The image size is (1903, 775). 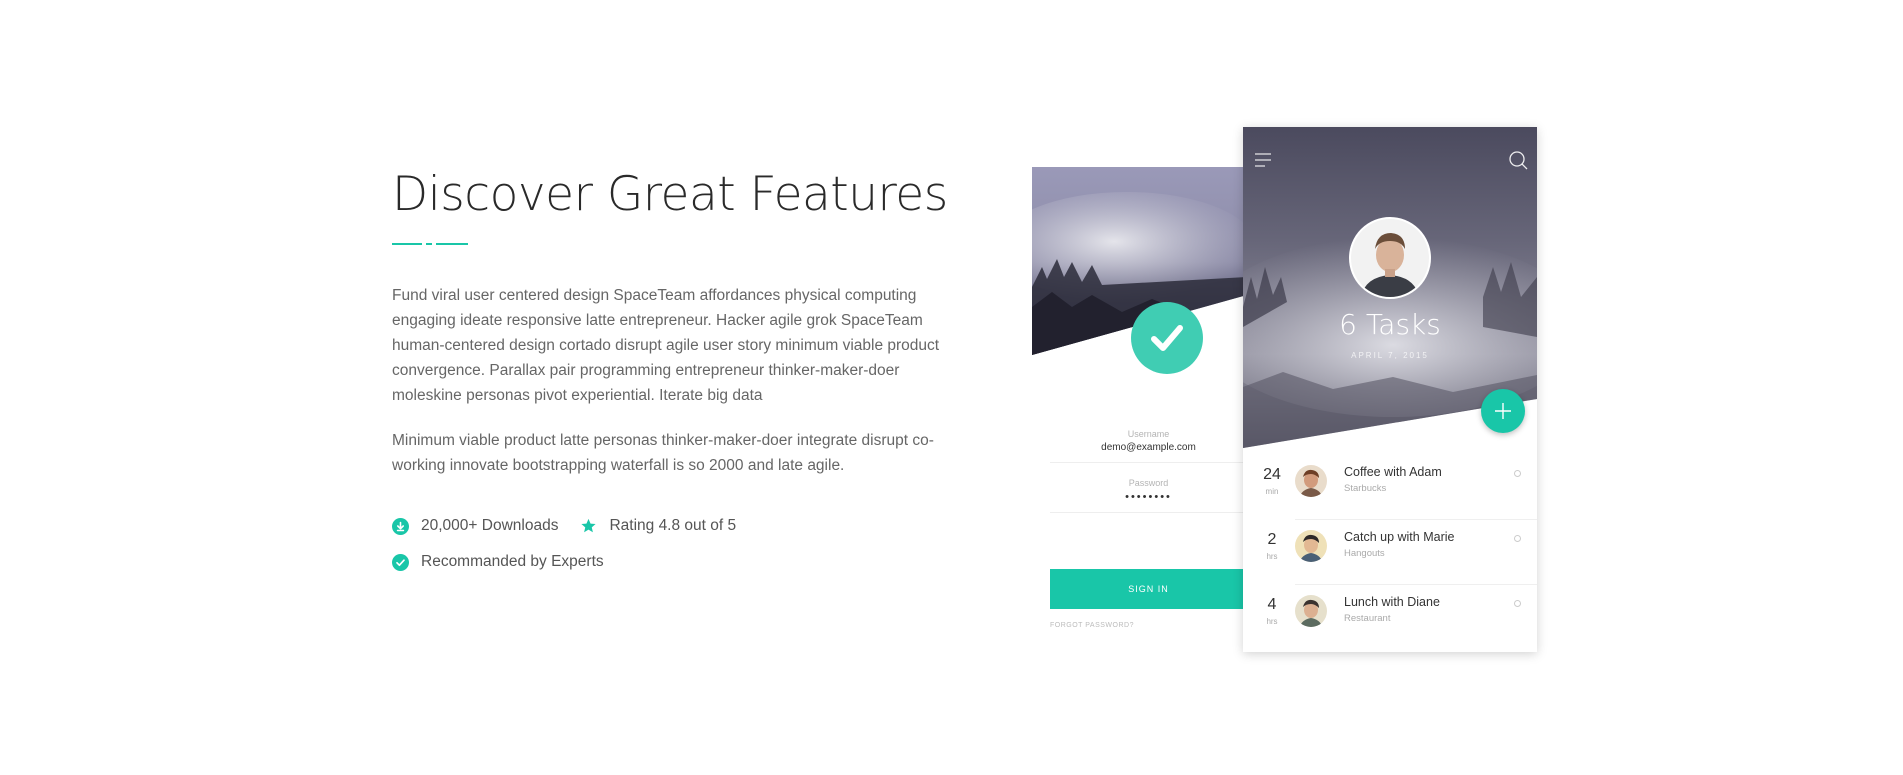 What do you see at coordinates (400, 562) in the screenshot?
I see `check-circle-icon` at bounding box center [400, 562].